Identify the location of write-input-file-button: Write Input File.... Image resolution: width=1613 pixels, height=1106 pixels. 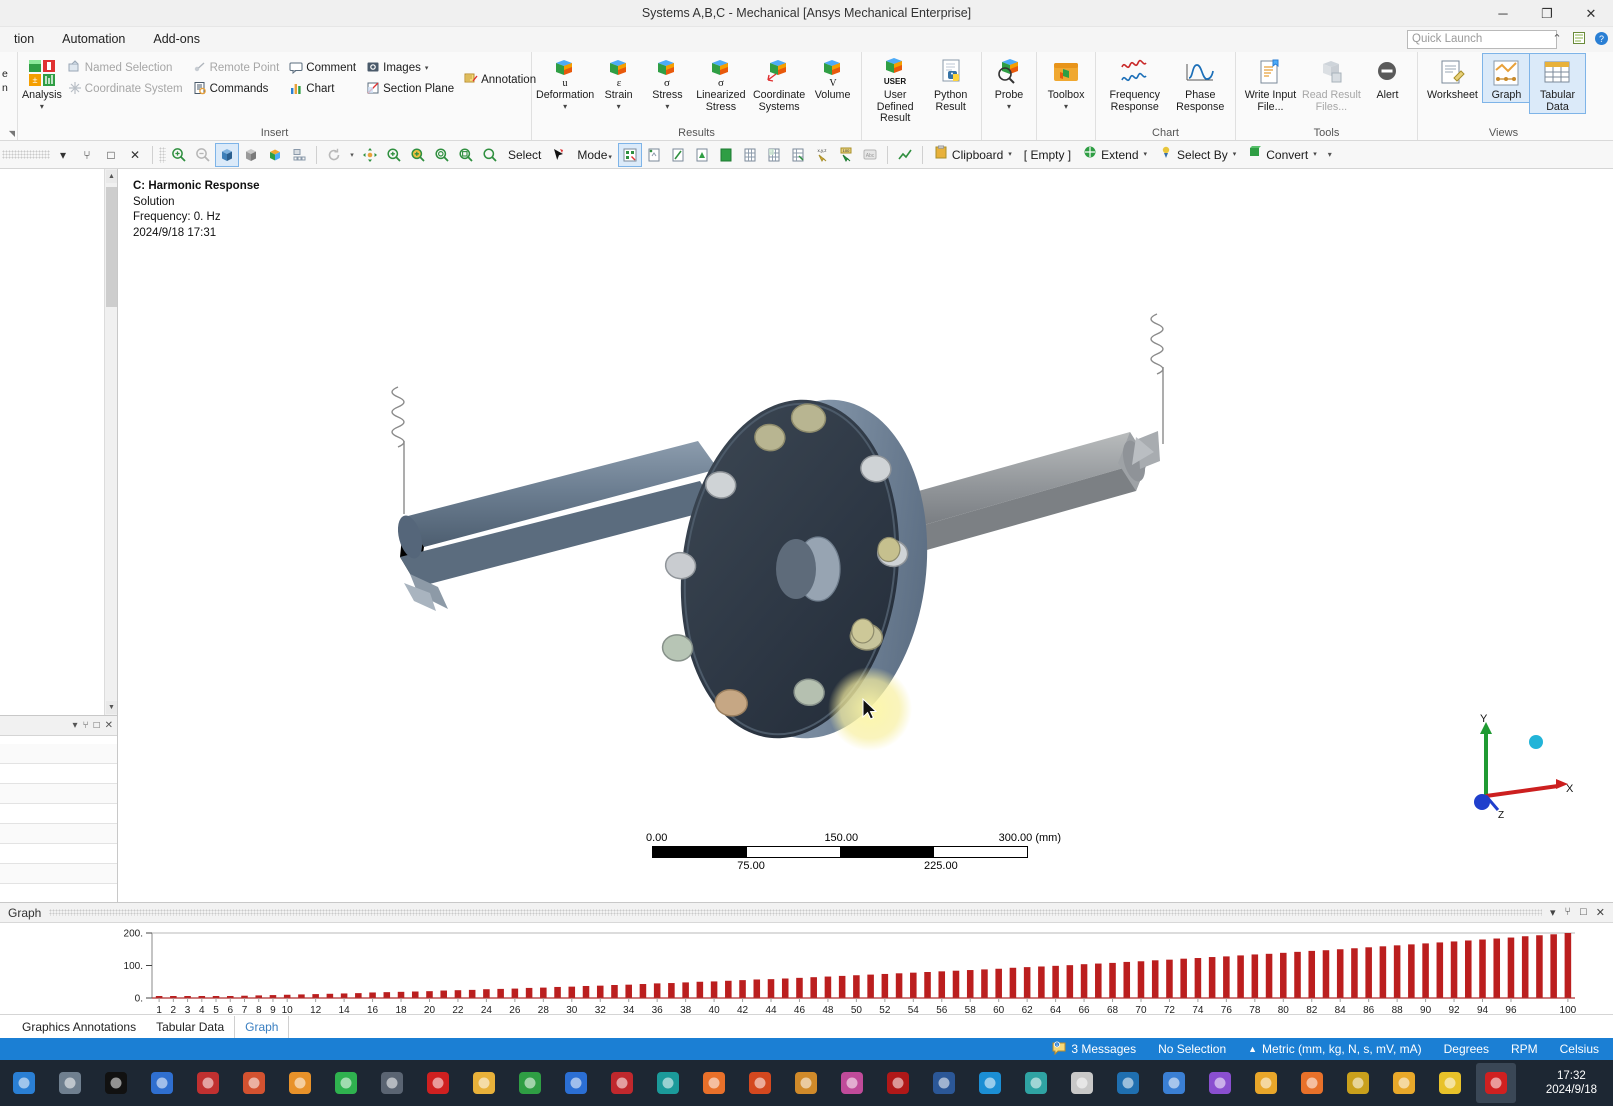
(1270, 83).